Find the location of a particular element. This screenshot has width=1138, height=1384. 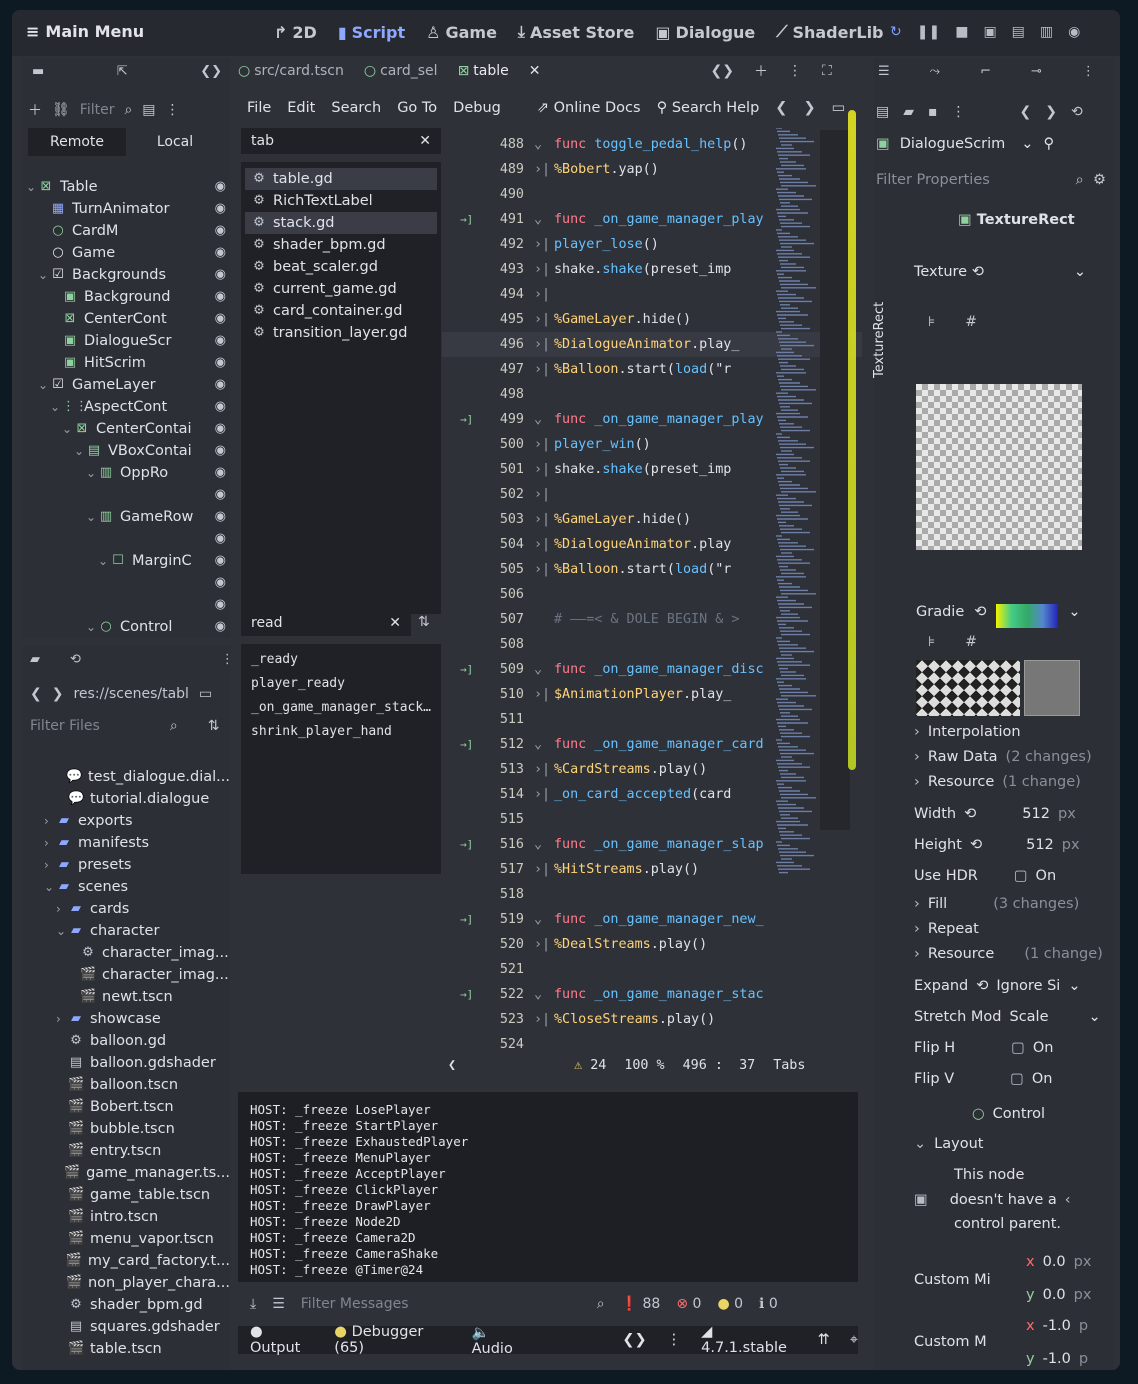

new-resource-icon: ▤ is located at coordinates (882, 112).